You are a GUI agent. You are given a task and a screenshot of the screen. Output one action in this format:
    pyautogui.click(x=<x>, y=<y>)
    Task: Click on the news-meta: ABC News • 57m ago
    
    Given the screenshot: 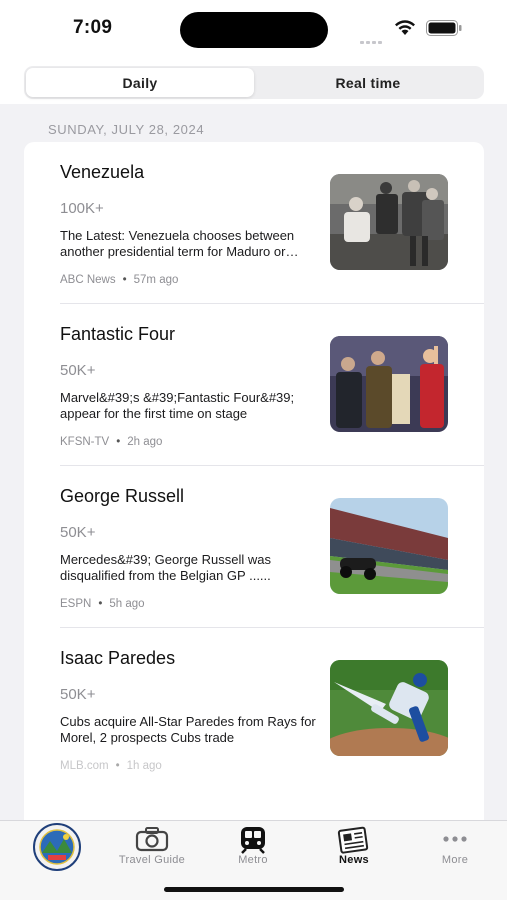 What is the action you would take?
    pyautogui.click(x=119, y=280)
    